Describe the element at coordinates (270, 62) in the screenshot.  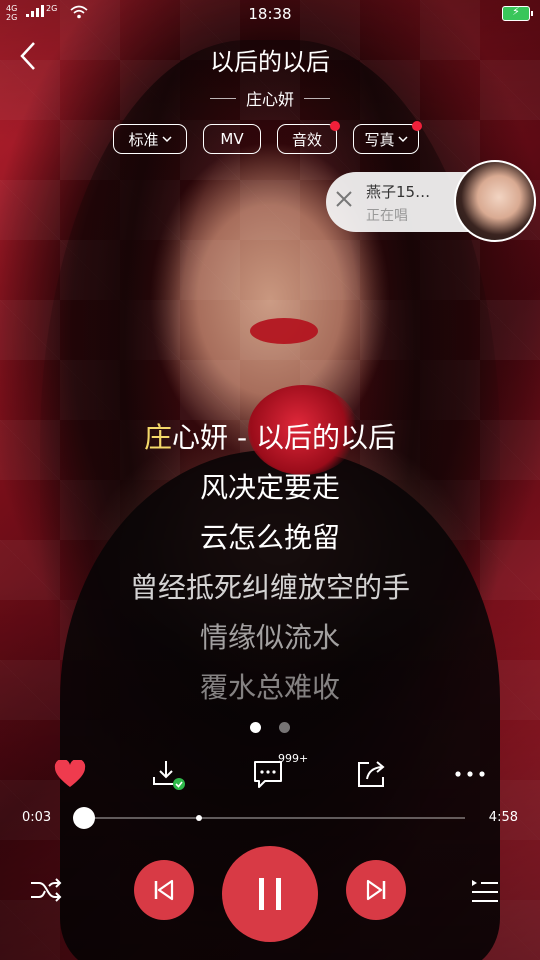
I see `song-title: 以后的以后` at that location.